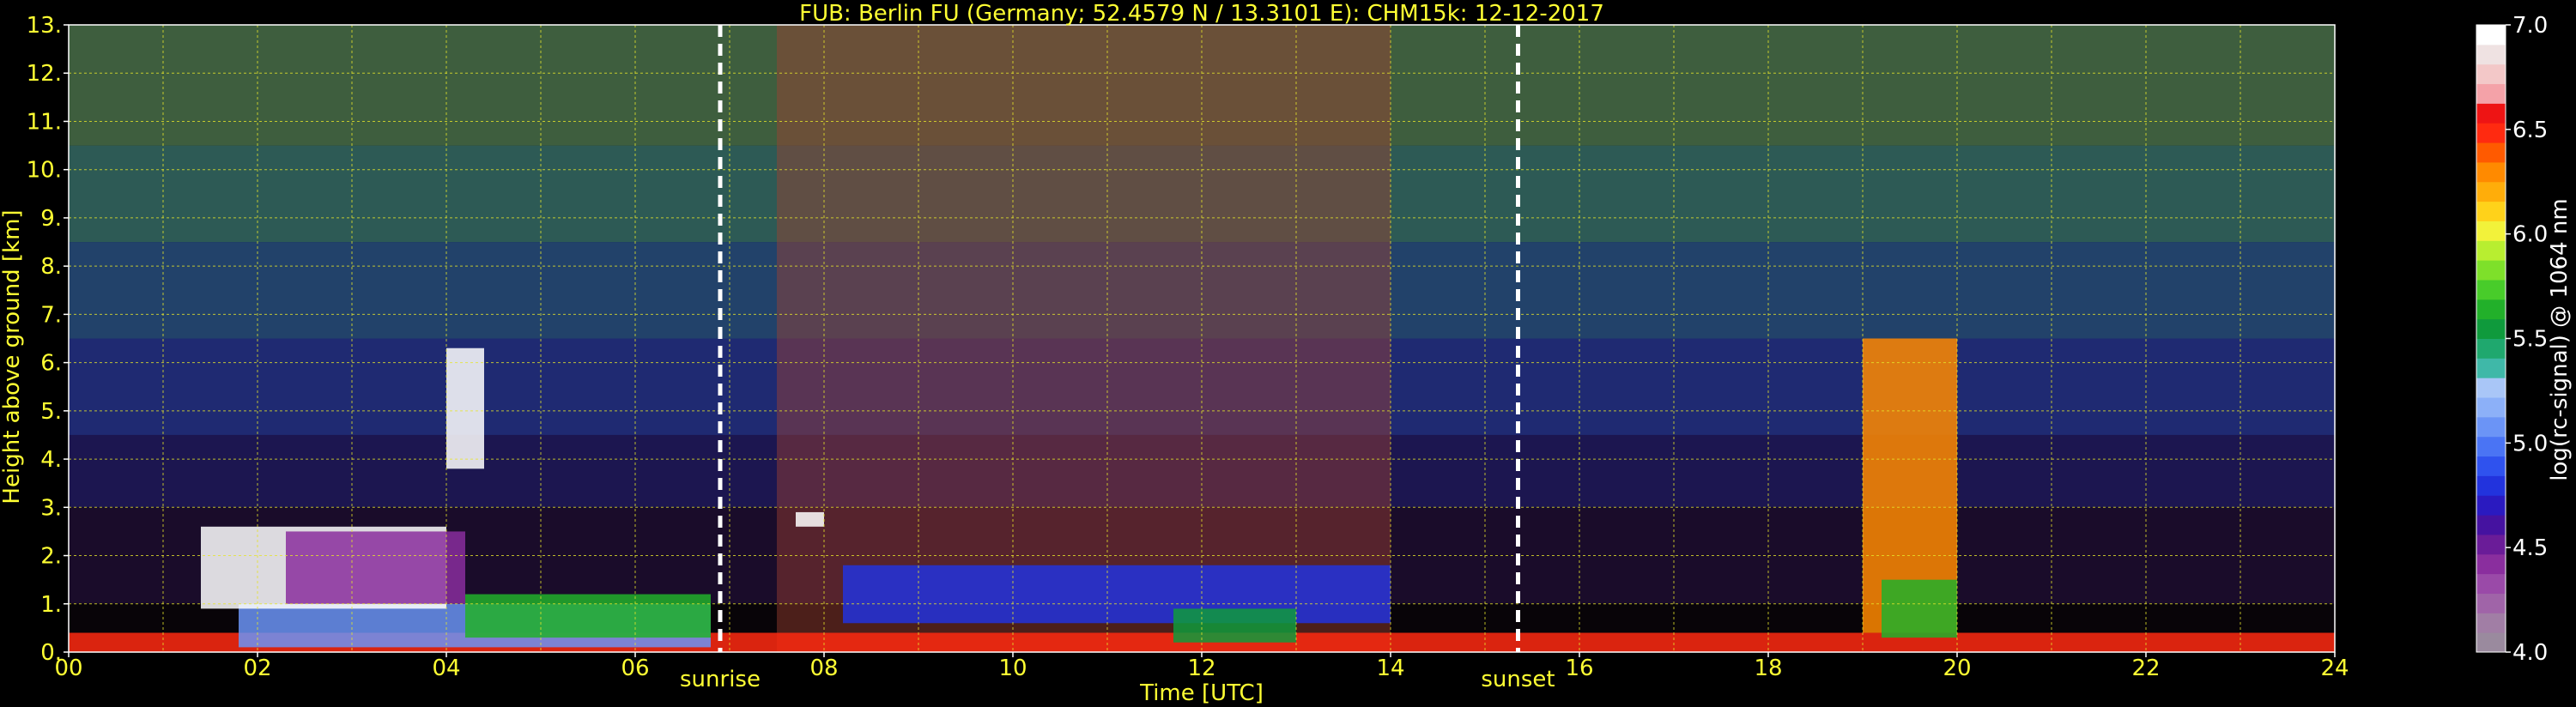 This screenshot has height=707, width=2576. Describe the element at coordinates (44, 74) in the screenshot. I see `y-tick-label-12: 12.` at that location.